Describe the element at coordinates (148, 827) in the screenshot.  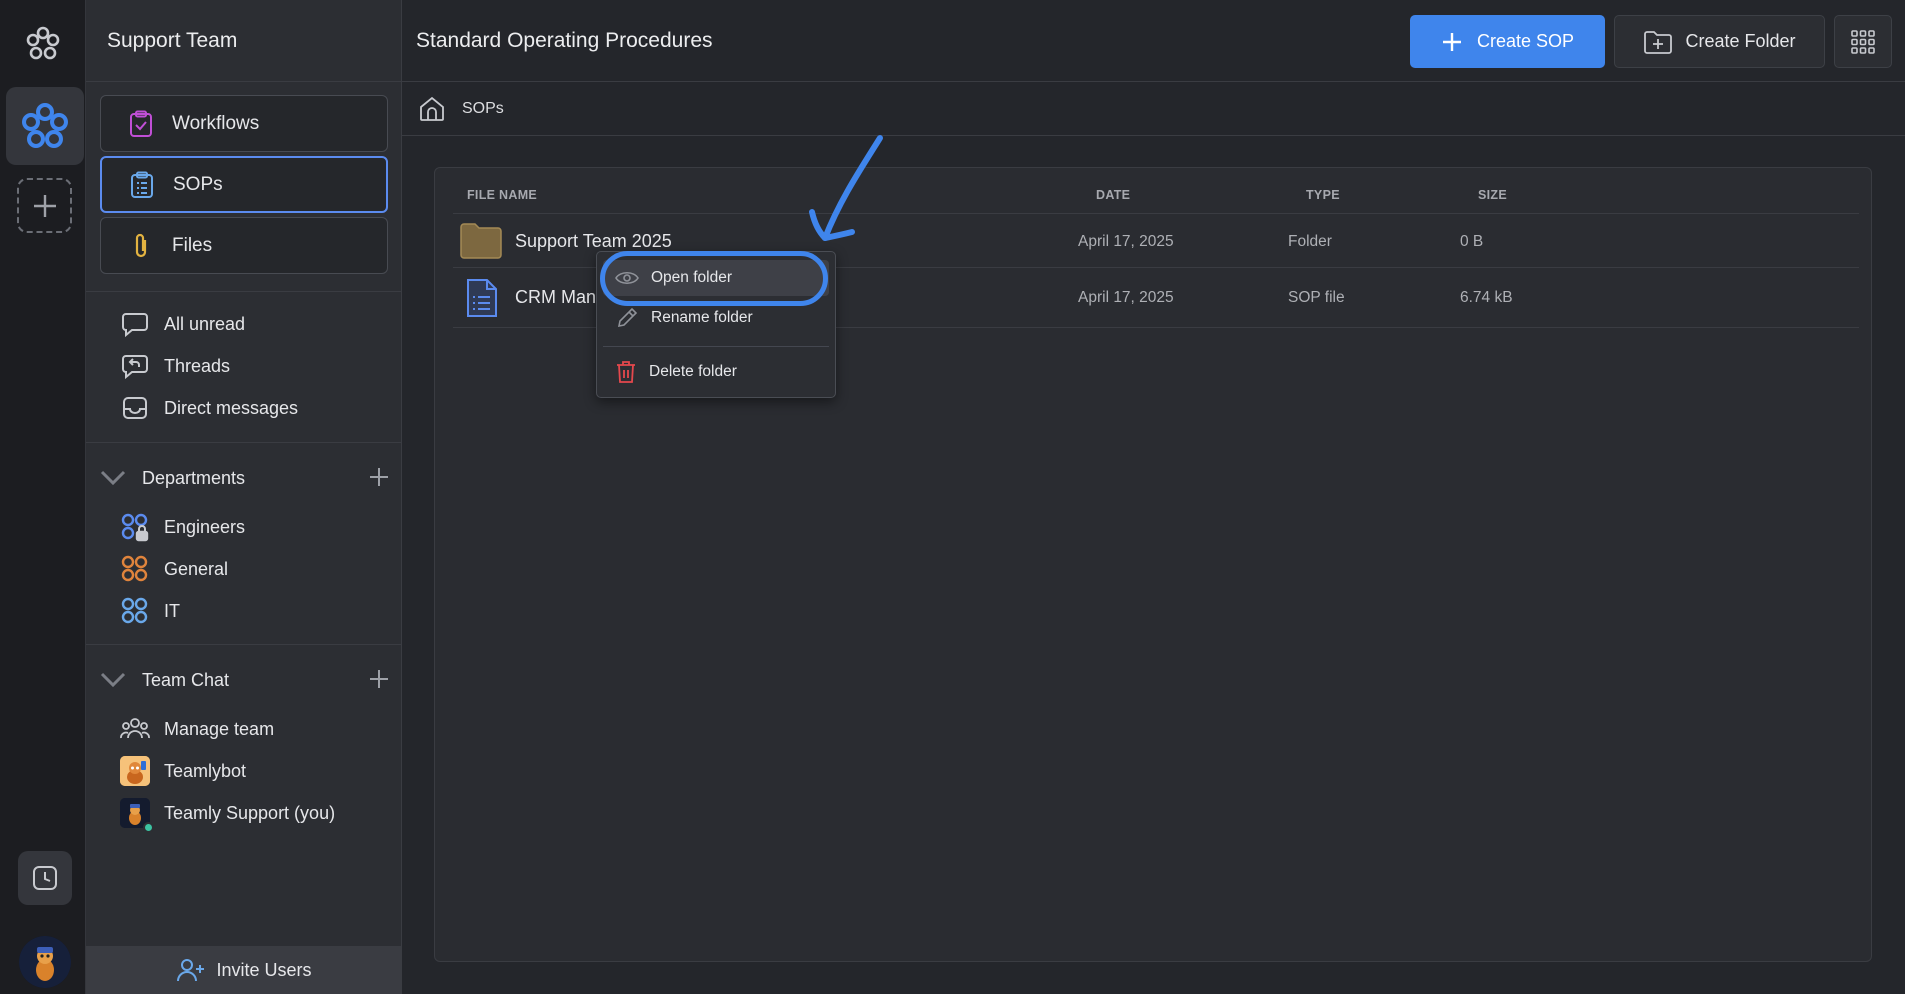
I see `online-status-dot` at that location.